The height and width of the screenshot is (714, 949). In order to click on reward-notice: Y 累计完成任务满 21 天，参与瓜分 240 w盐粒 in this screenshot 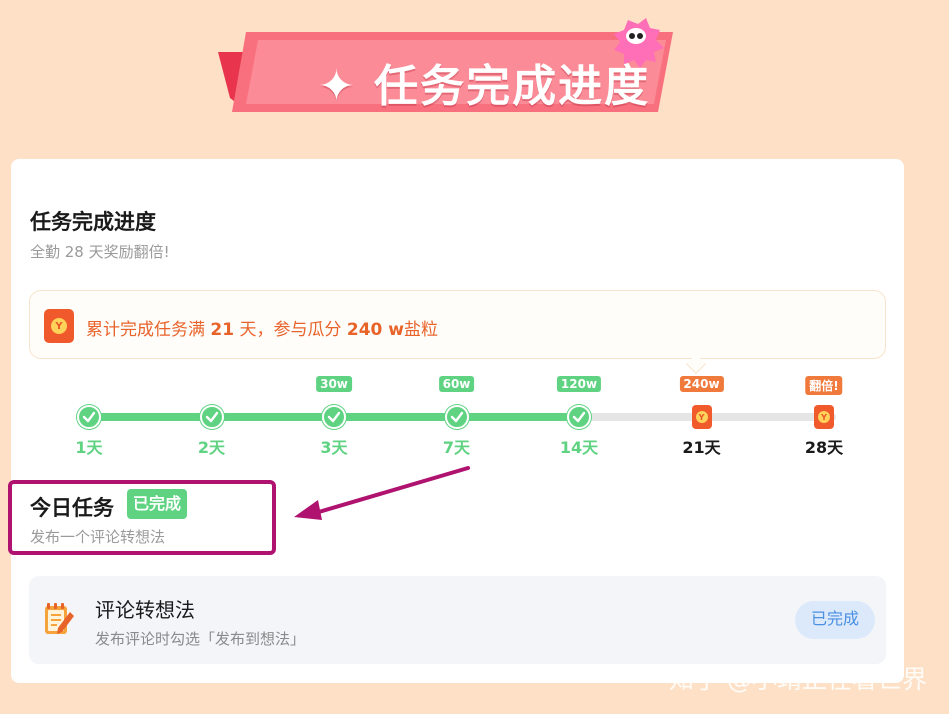, I will do `click(457, 324)`.